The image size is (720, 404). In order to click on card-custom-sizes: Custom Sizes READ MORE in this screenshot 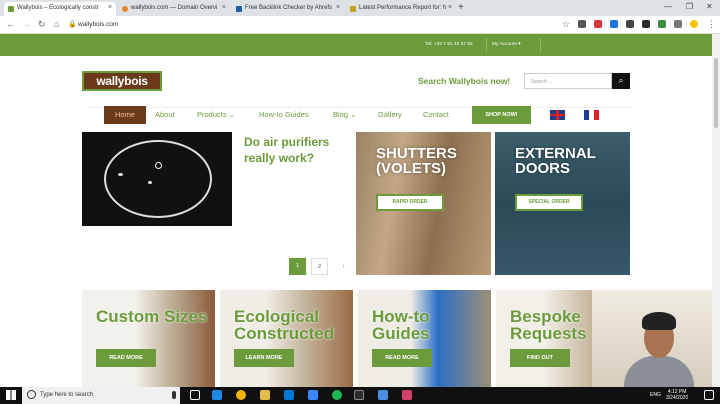, I will do `click(148, 340)`.